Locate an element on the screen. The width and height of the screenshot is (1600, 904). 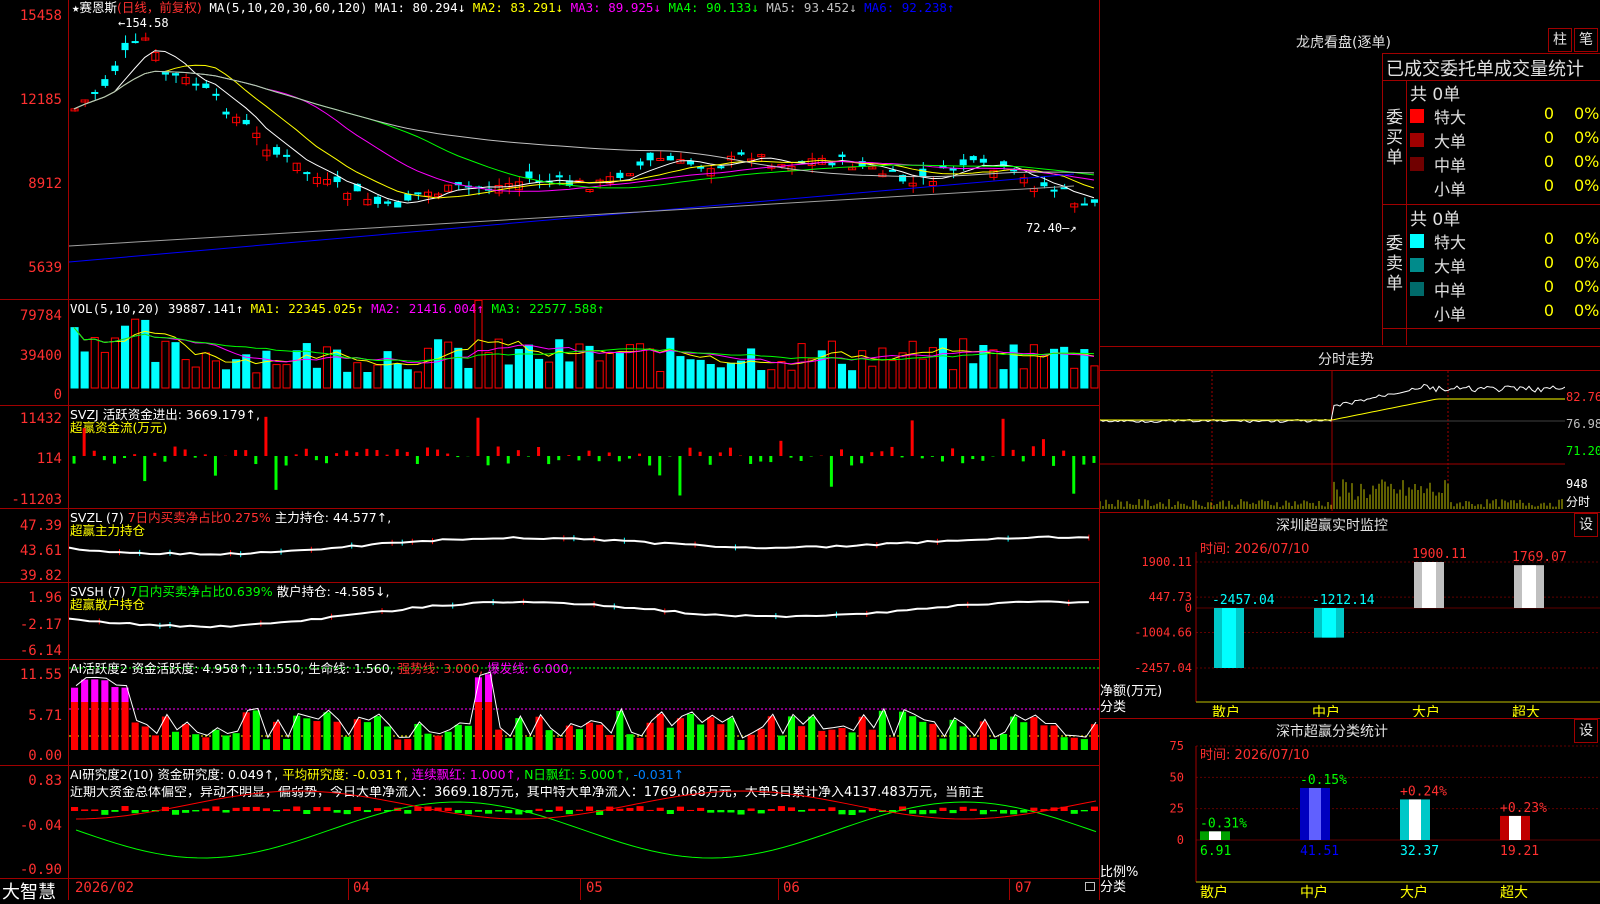
share-value-label: 41.51 is located at coordinates (1319, 851).